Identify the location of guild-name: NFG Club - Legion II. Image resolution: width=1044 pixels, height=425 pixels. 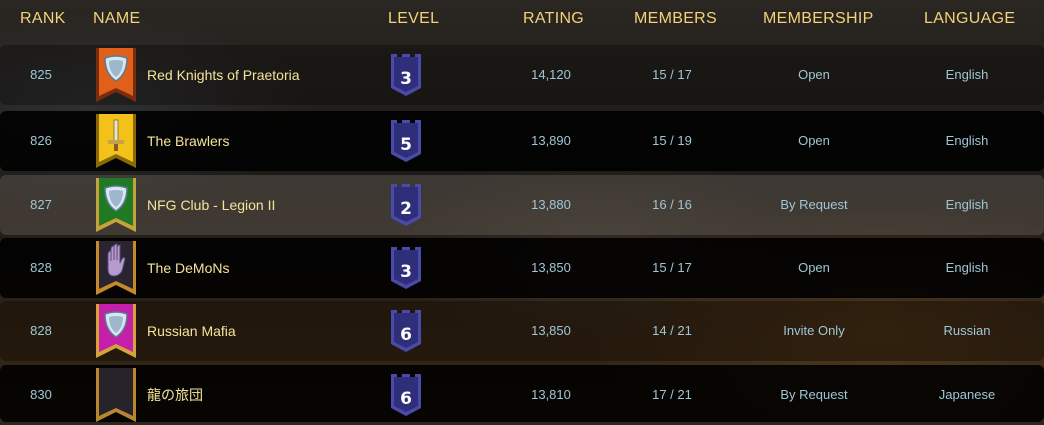
(211, 205).